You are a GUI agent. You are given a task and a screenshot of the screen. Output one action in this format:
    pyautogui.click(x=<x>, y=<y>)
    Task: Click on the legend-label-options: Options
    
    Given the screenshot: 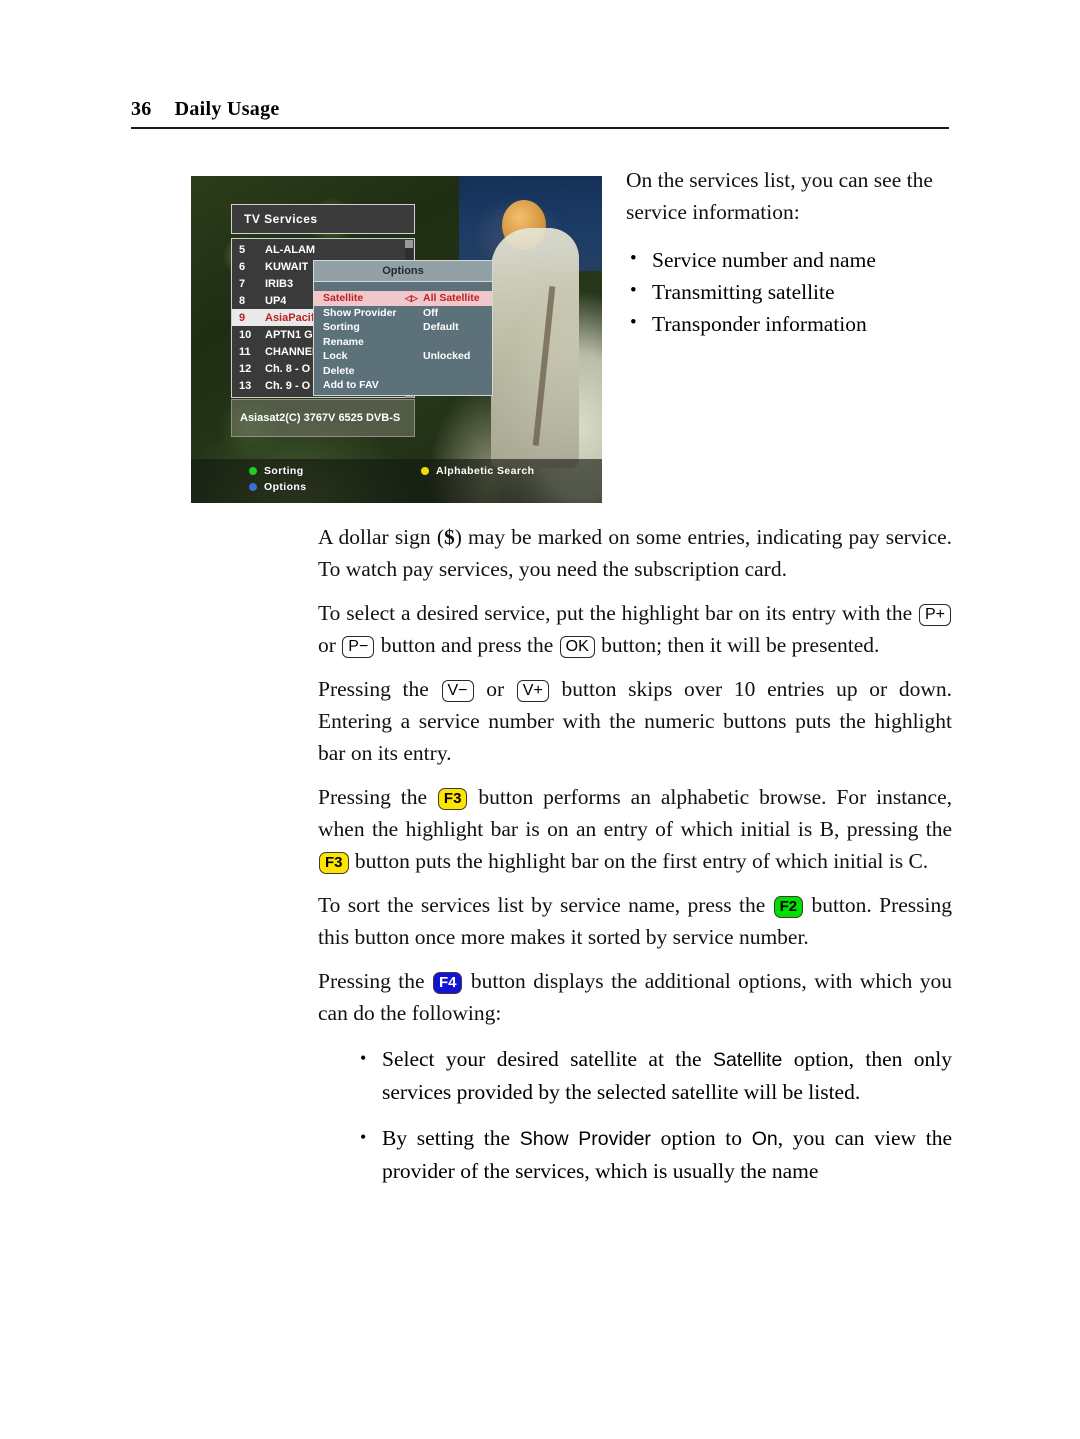 What is the action you would take?
    pyautogui.click(x=285, y=487)
    